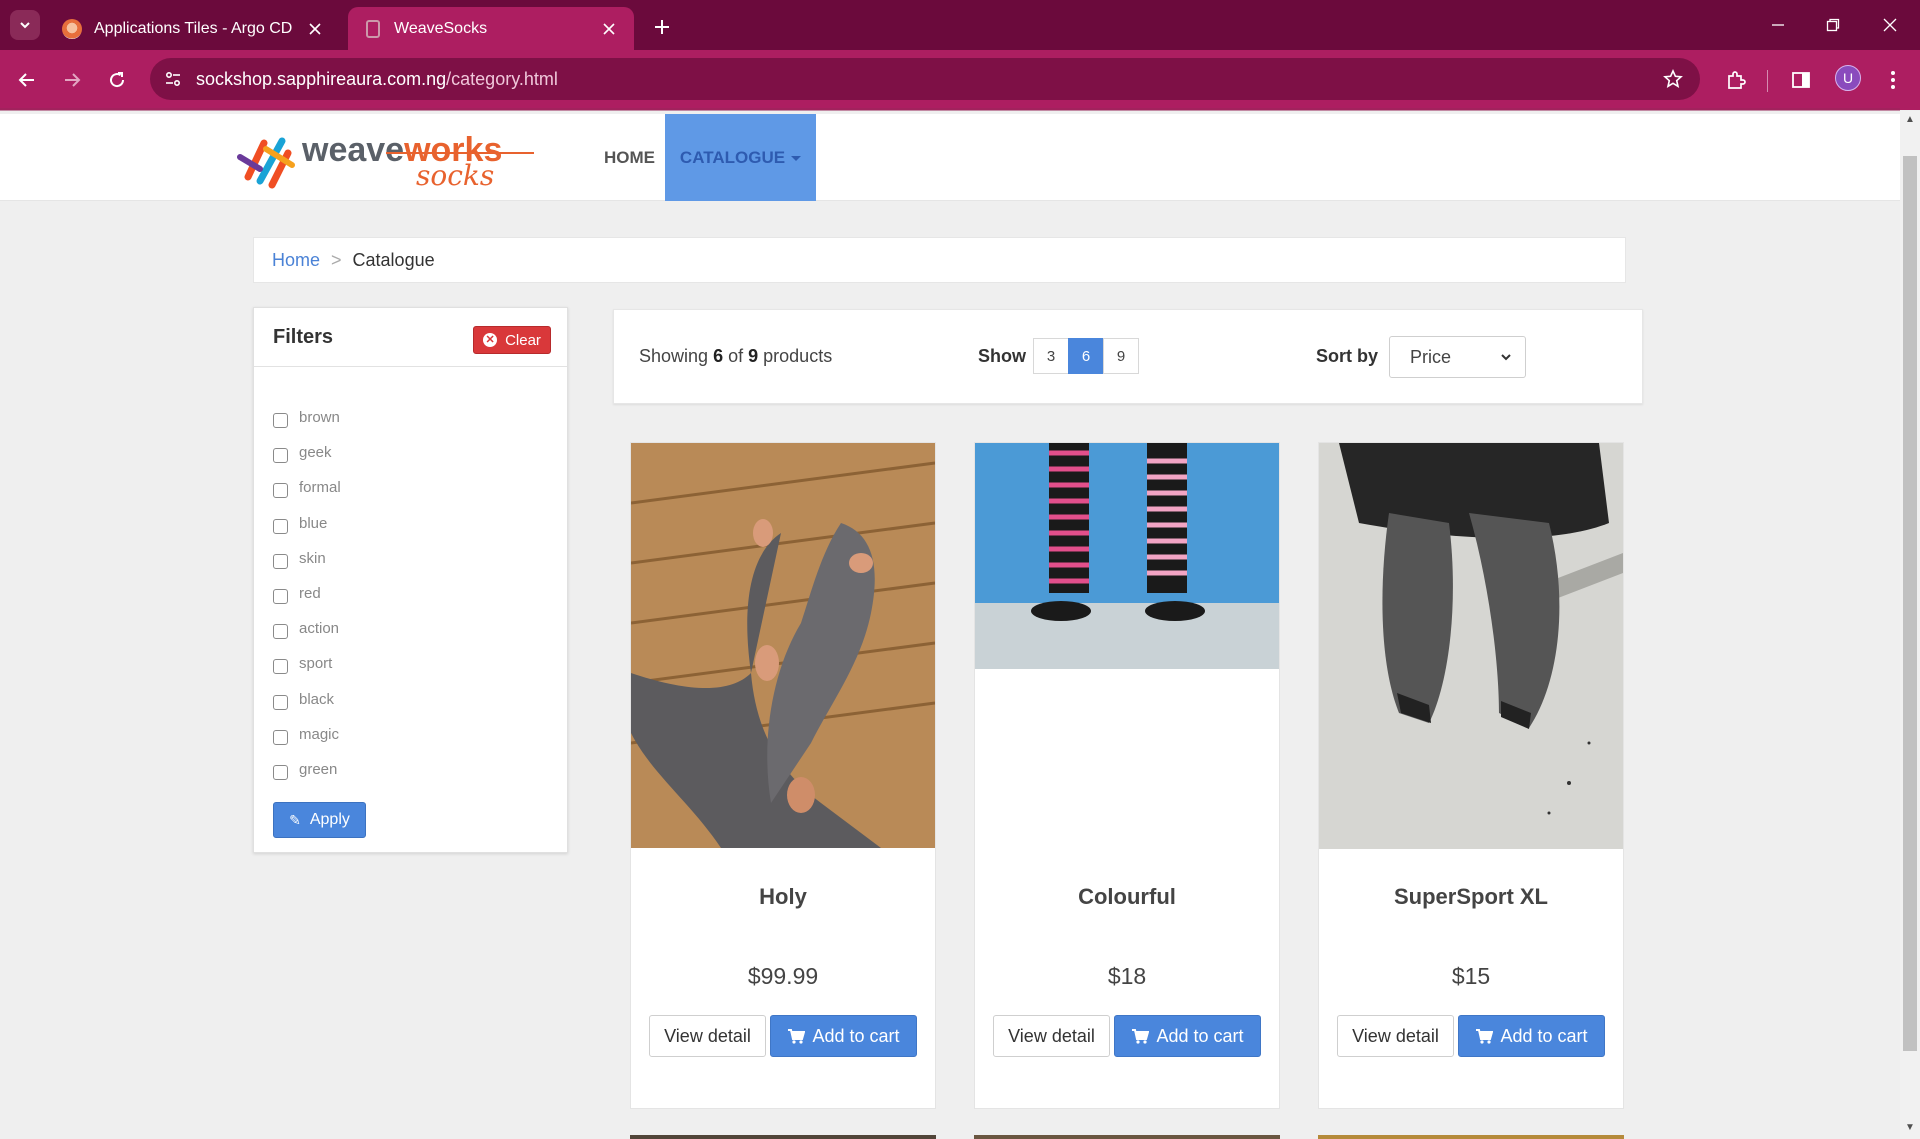  Describe the element at coordinates (315, 453) in the screenshot. I see `filter-label: geek` at that location.